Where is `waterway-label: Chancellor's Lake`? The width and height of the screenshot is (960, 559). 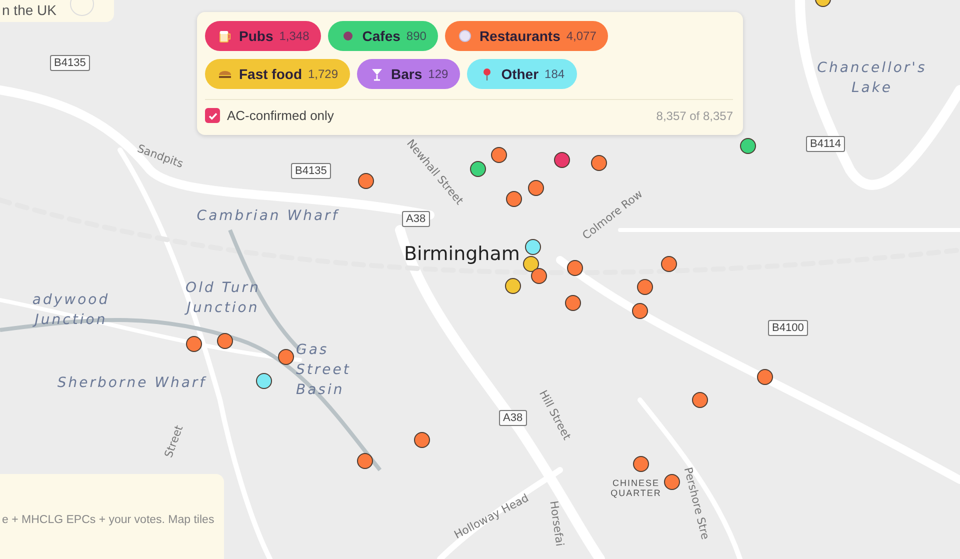 waterway-label: Chancellor's Lake is located at coordinates (872, 78).